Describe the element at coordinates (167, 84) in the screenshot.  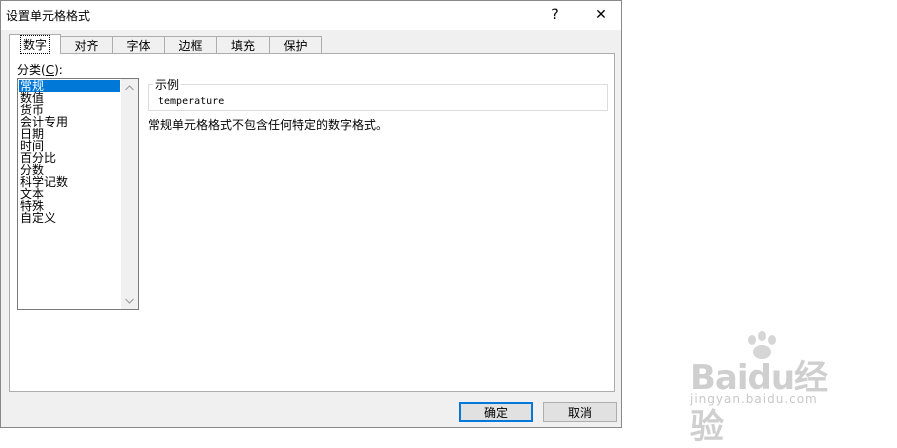
I see `sample-legend: 示例` at that location.